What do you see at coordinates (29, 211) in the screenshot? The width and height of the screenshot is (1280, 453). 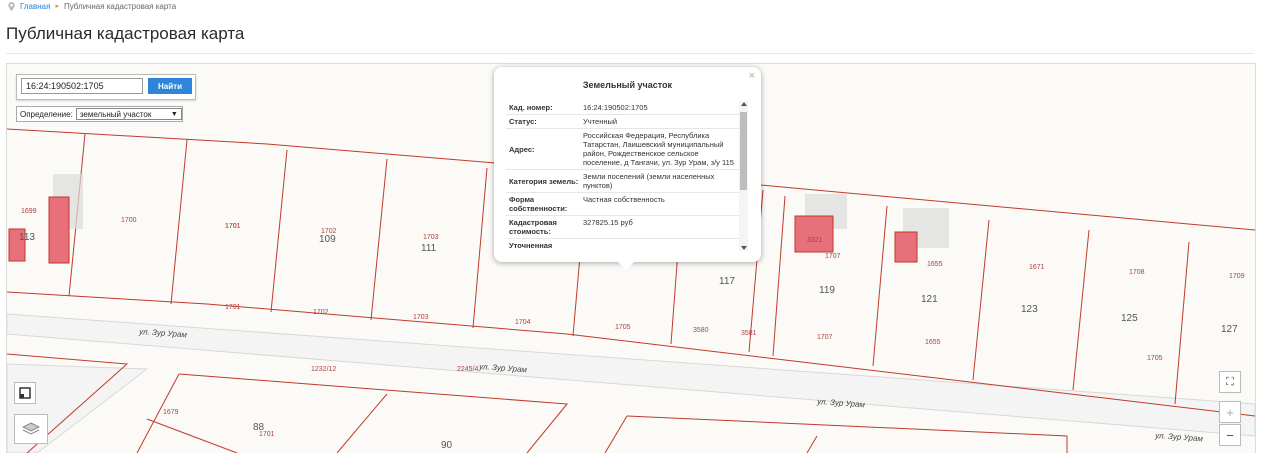 I see `parcel-label: 1699` at bounding box center [29, 211].